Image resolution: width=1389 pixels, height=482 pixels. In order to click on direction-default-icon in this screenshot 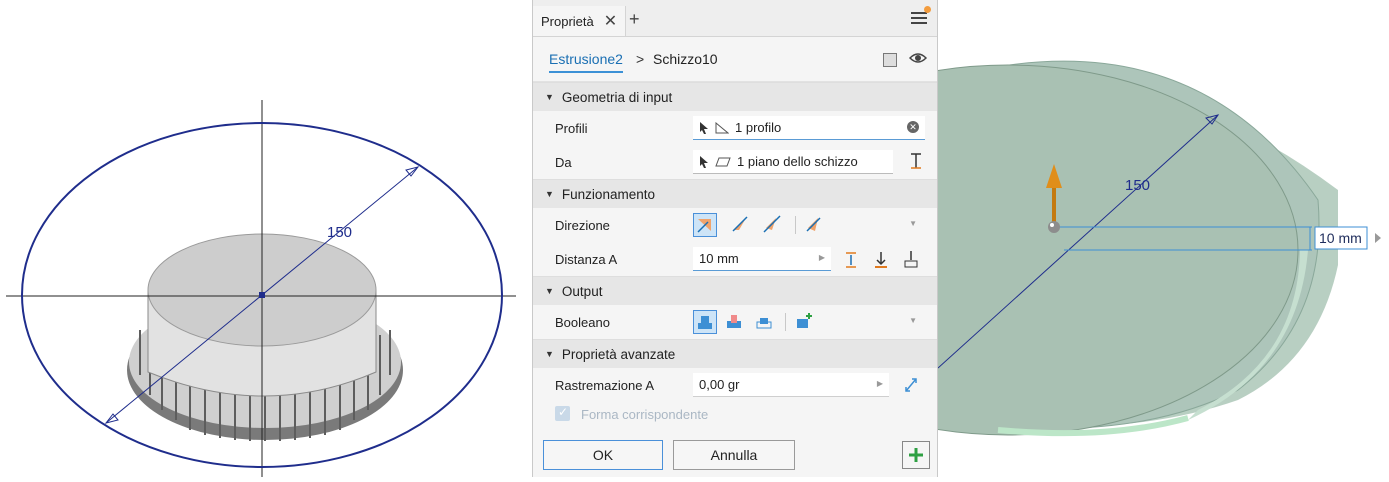, I will do `click(704, 226)`.